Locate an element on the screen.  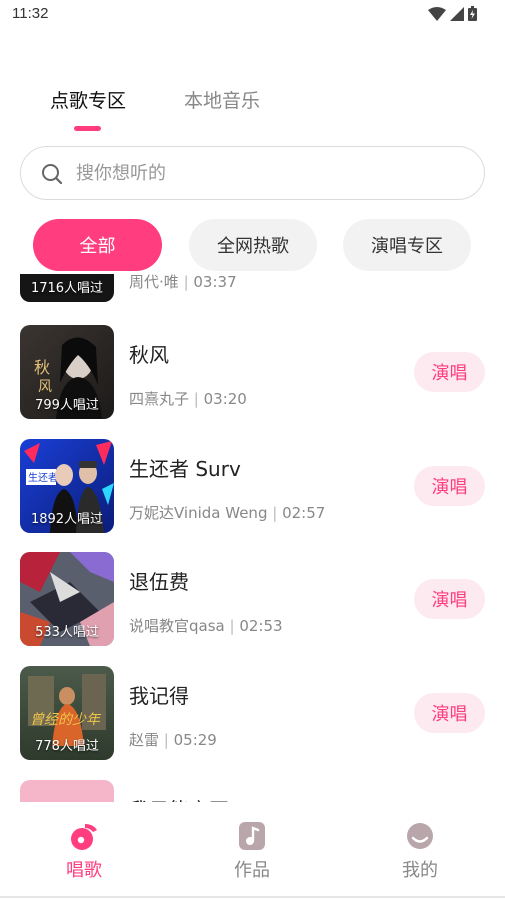
nav-sing-label: 唱歌 is located at coordinates (84, 870).